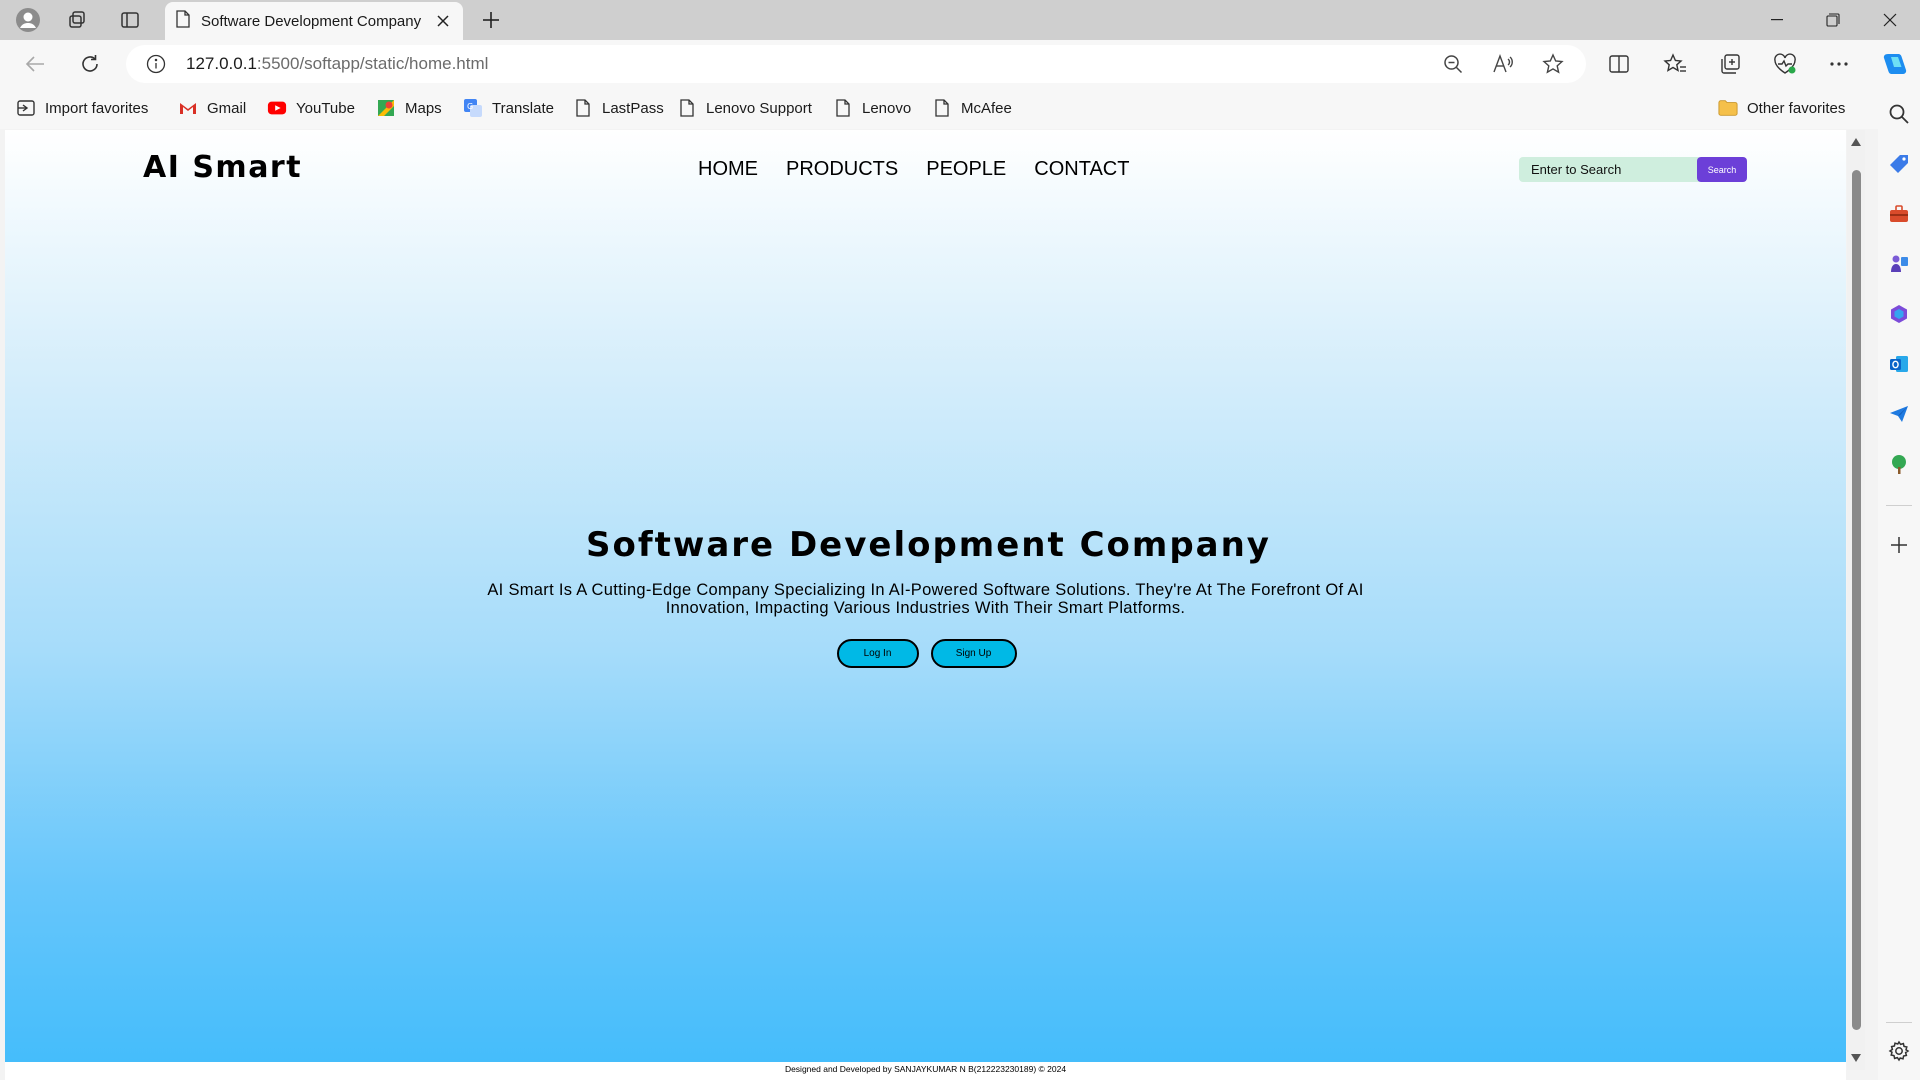  What do you see at coordinates (1503, 64) in the screenshot?
I see `read-aloud-icon` at bounding box center [1503, 64].